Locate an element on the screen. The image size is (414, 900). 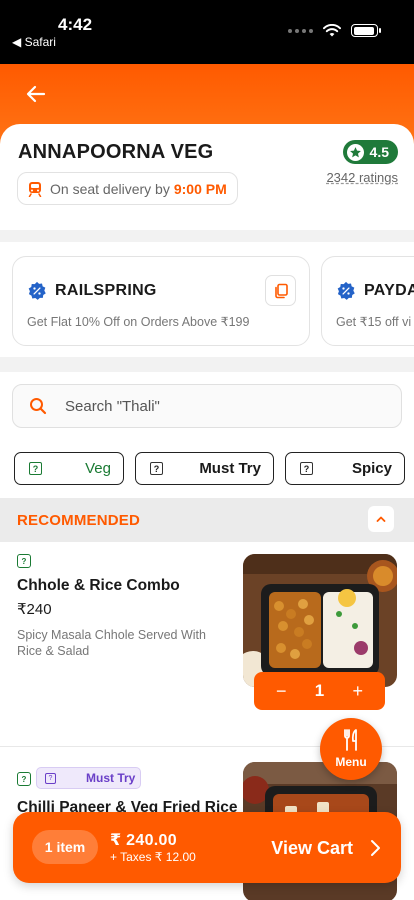
menu-fab-label: Menu is located at coordinates (351, 762).